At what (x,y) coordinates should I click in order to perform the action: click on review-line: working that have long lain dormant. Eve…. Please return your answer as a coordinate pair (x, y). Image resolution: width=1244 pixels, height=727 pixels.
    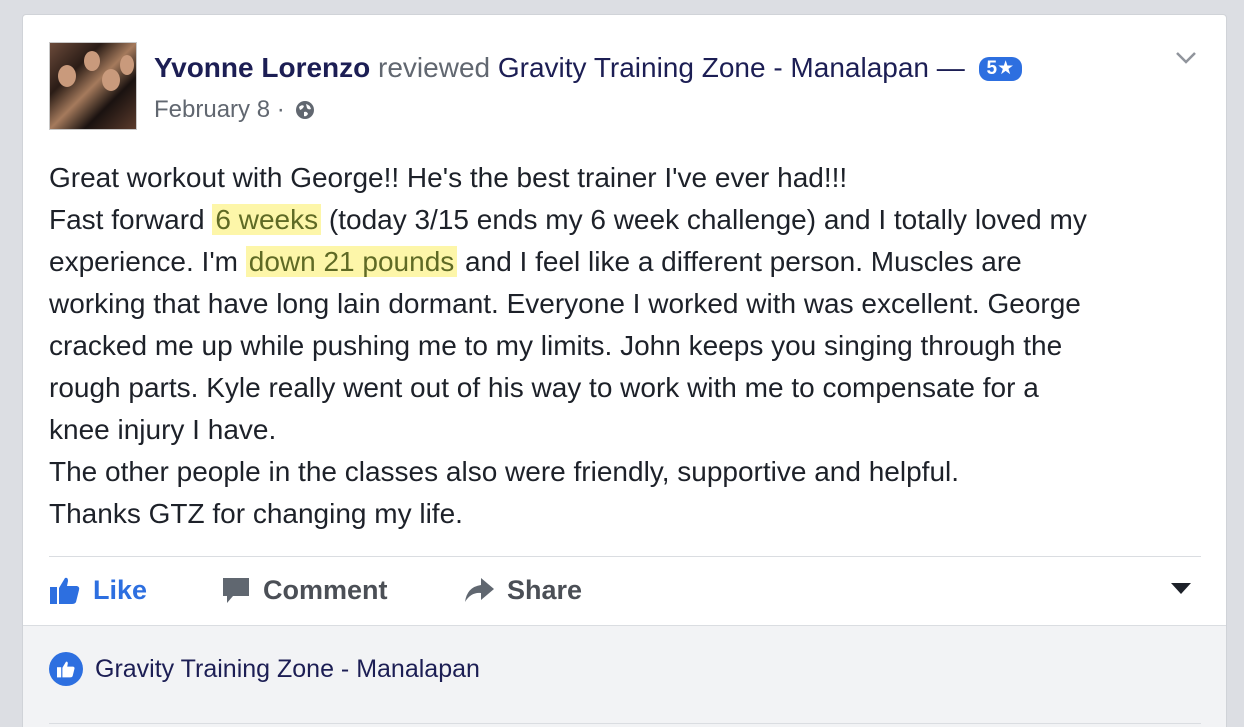
    Looking at the image, I should click on (565, 303).